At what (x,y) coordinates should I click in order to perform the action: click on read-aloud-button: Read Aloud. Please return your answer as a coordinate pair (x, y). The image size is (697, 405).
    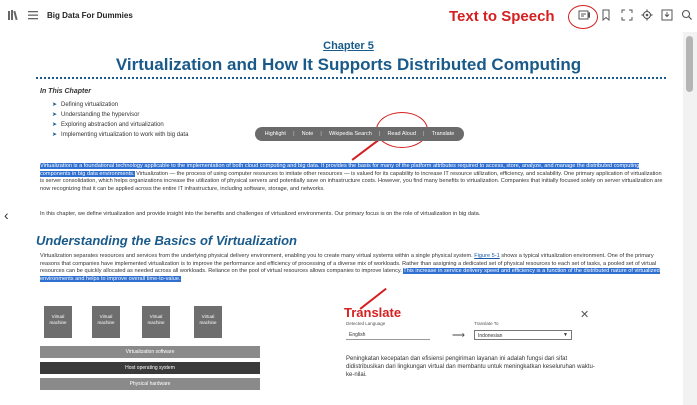
    Looking at the image, I should click on (401, 134).